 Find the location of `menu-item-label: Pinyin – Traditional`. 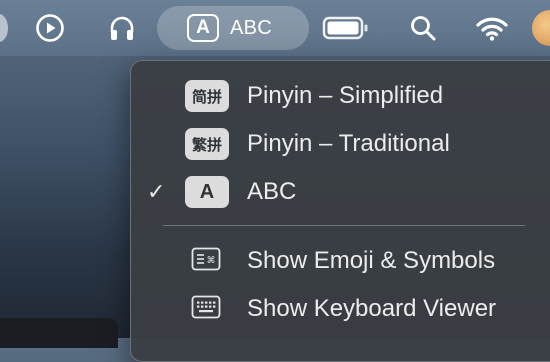

menu-item-label: Pinyin – Traditional is located at coordinates (348, 143).